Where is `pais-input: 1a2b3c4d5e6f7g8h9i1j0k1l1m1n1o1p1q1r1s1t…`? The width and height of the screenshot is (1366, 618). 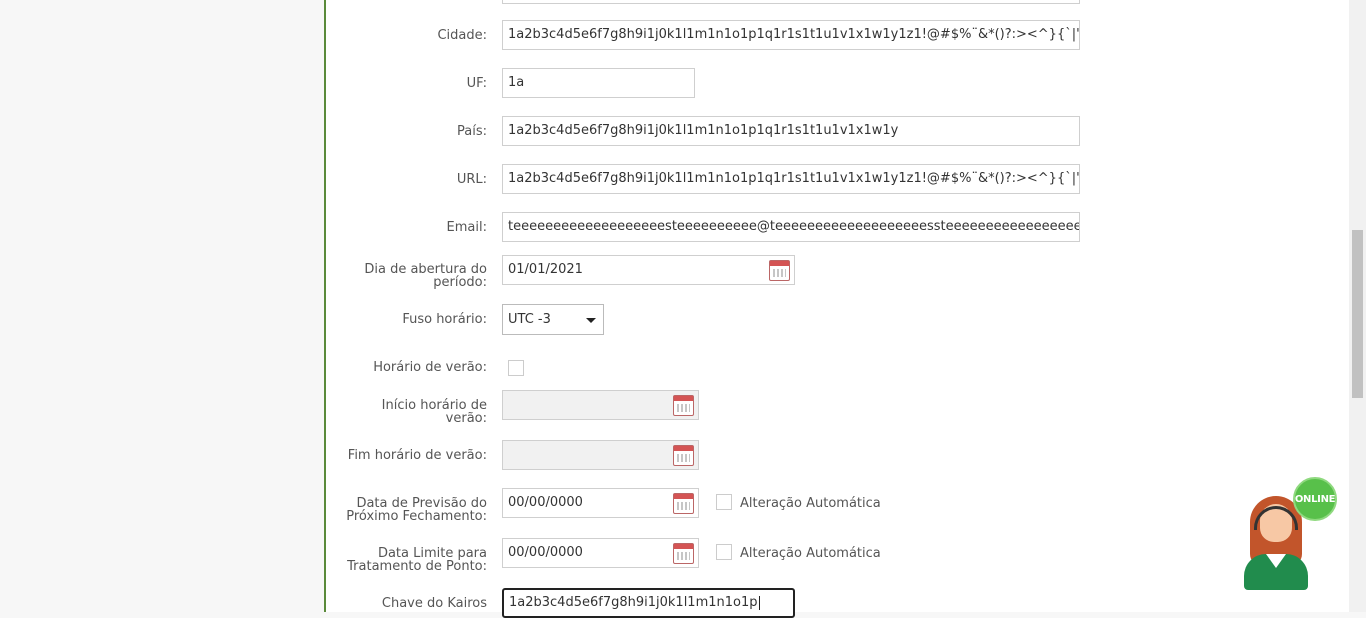 pais-input: 1a2b3c4d5e6f7g8h9i1j0k1l1m1n1o1p1q1r1s1t… is located at coordinates (791, 131).